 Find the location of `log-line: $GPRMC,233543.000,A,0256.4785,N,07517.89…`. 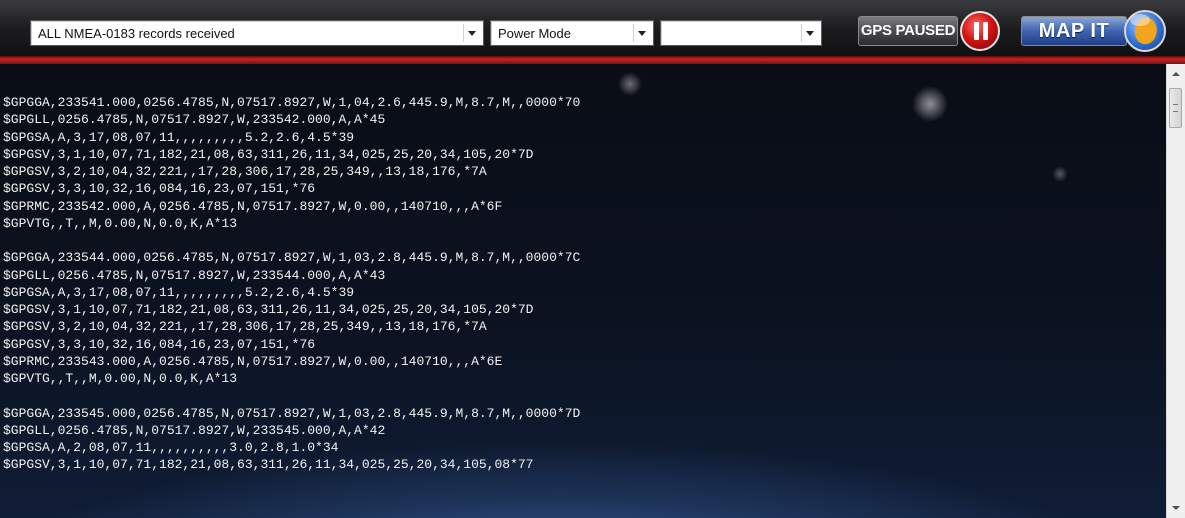

log-line: $GPRMC,233543.000,A,0256.4785,N,07517.89… is located at coordinates (253, 361).